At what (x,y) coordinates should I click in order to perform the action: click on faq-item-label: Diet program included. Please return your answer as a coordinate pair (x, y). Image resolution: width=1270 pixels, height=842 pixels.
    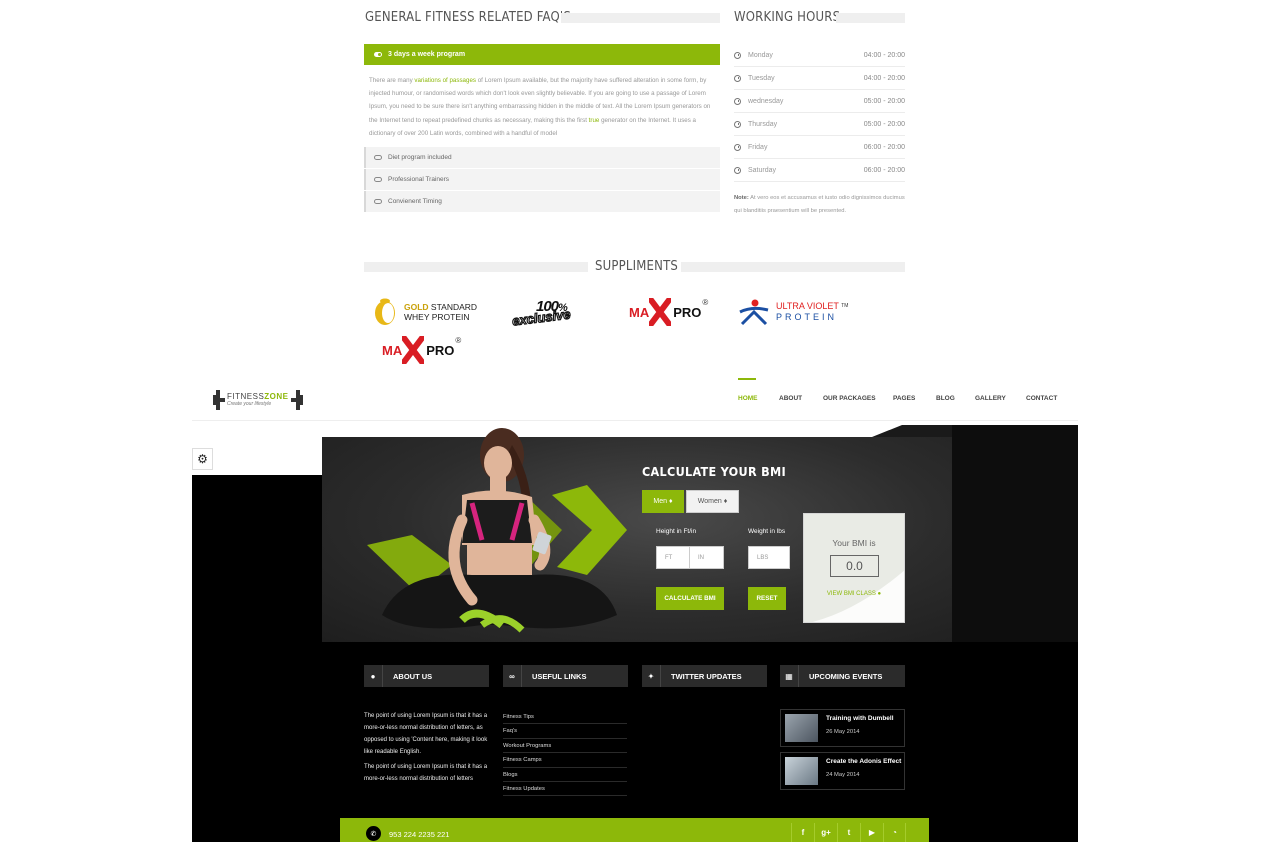
    Looking at the image, I should click on (420, 157).